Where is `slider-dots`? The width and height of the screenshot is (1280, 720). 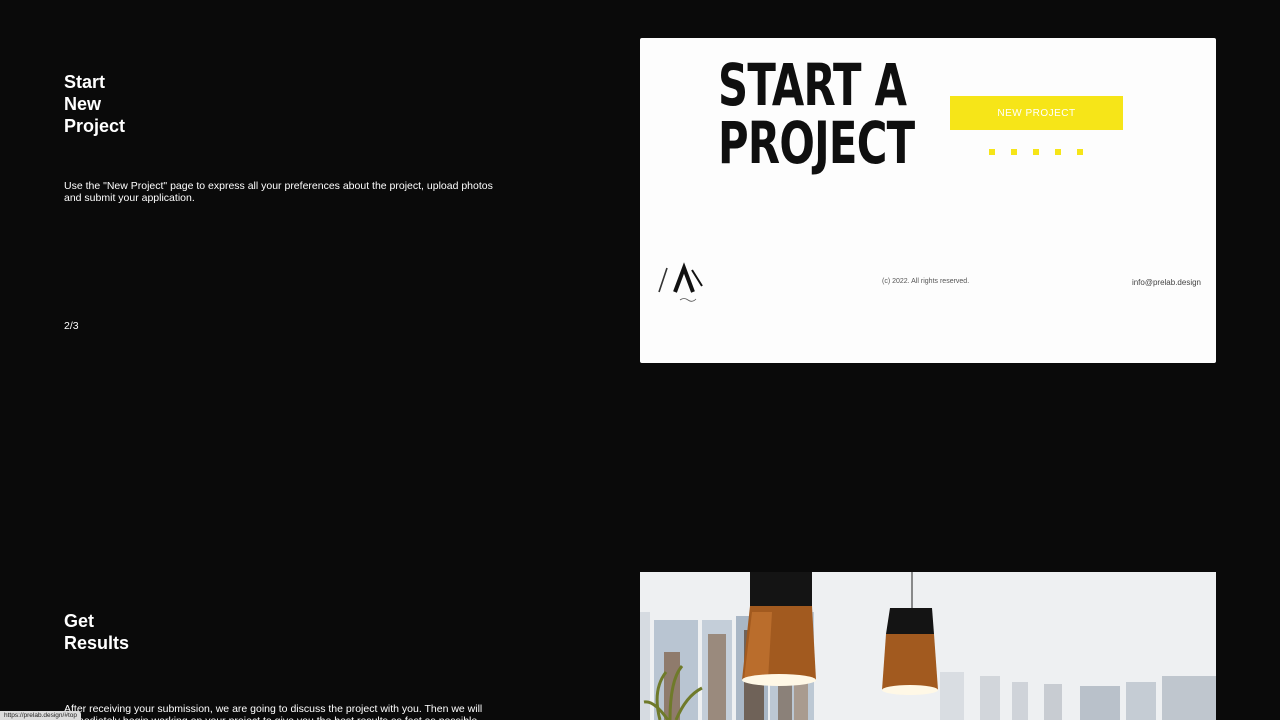 slider-dots is located at coordinates (1036, 152).